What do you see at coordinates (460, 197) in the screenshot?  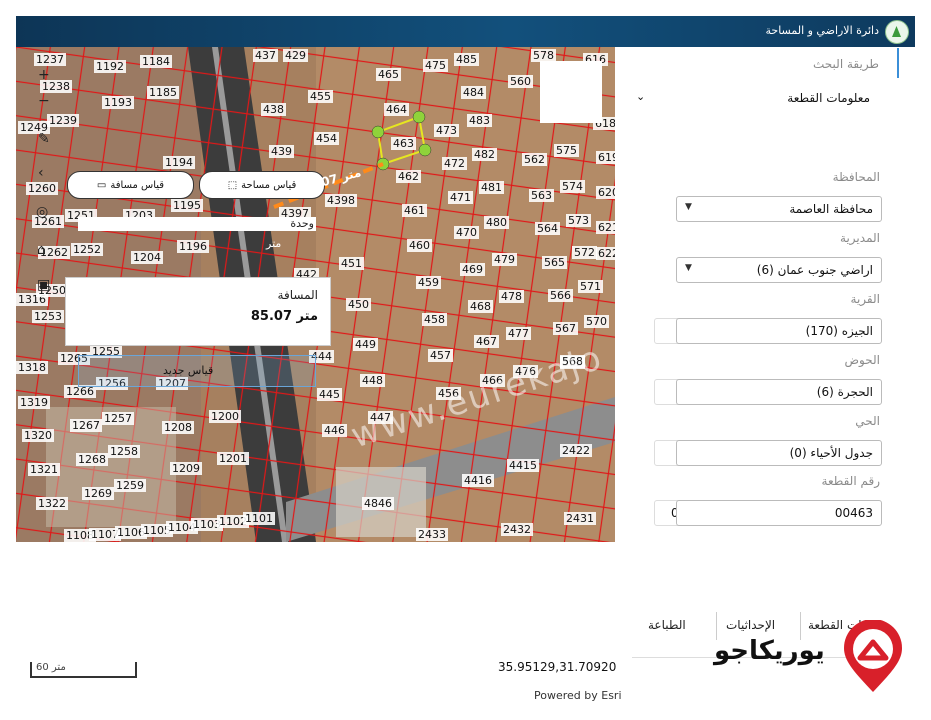 I see `parcel-label: 471` at bounding box center [460, 197].